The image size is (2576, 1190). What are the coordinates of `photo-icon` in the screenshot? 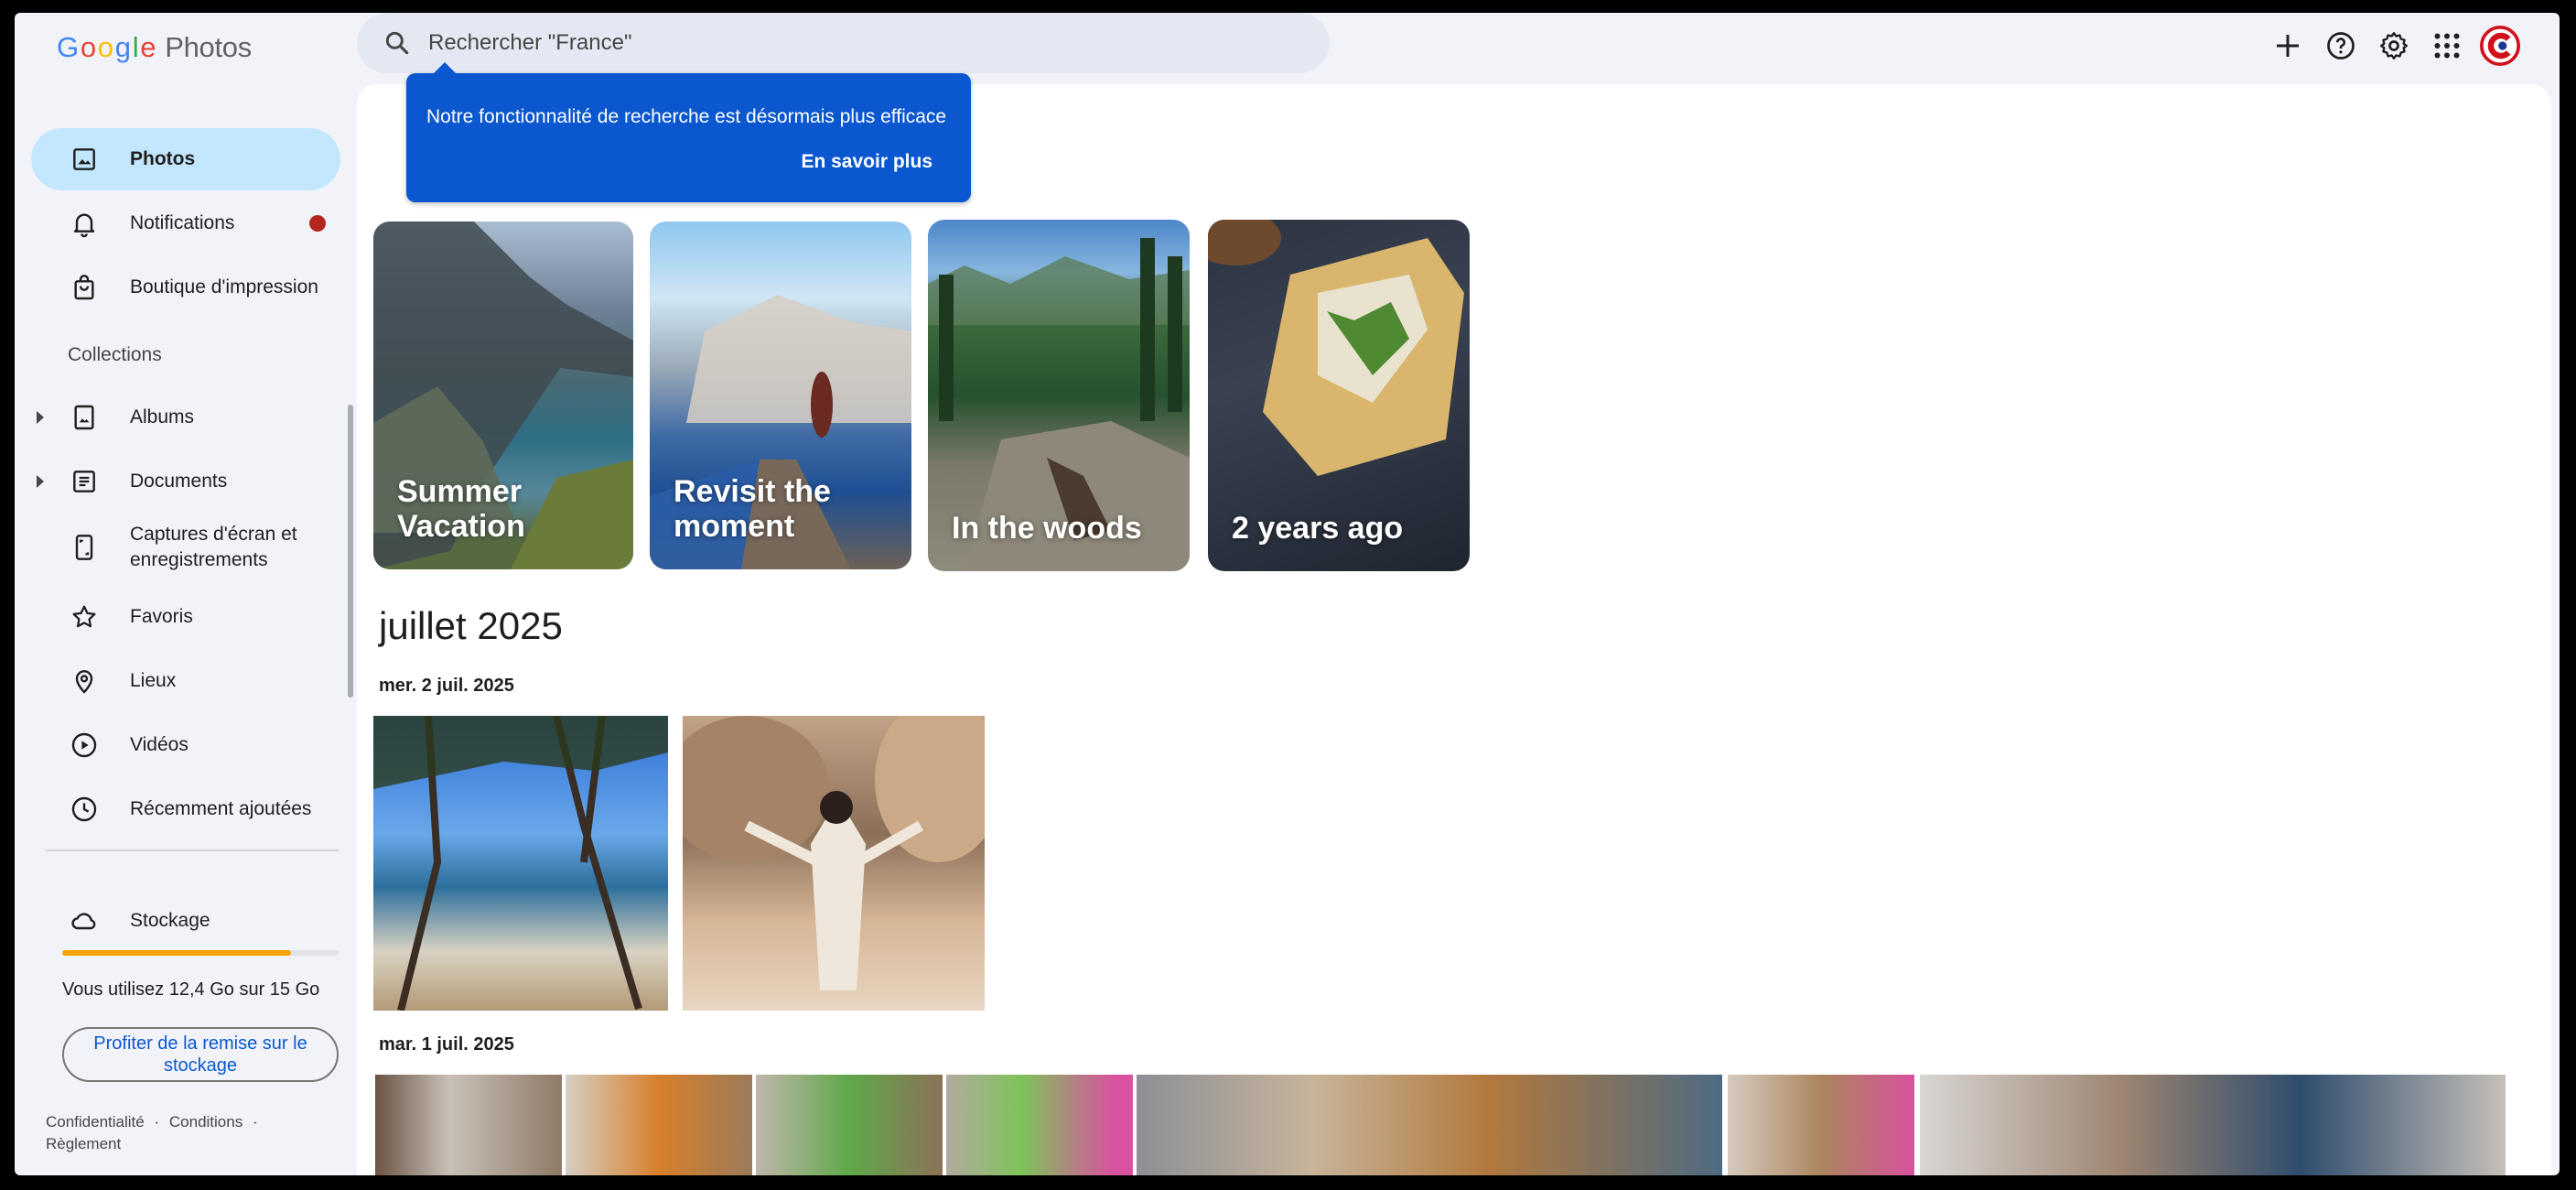 It's located at (84, 159).